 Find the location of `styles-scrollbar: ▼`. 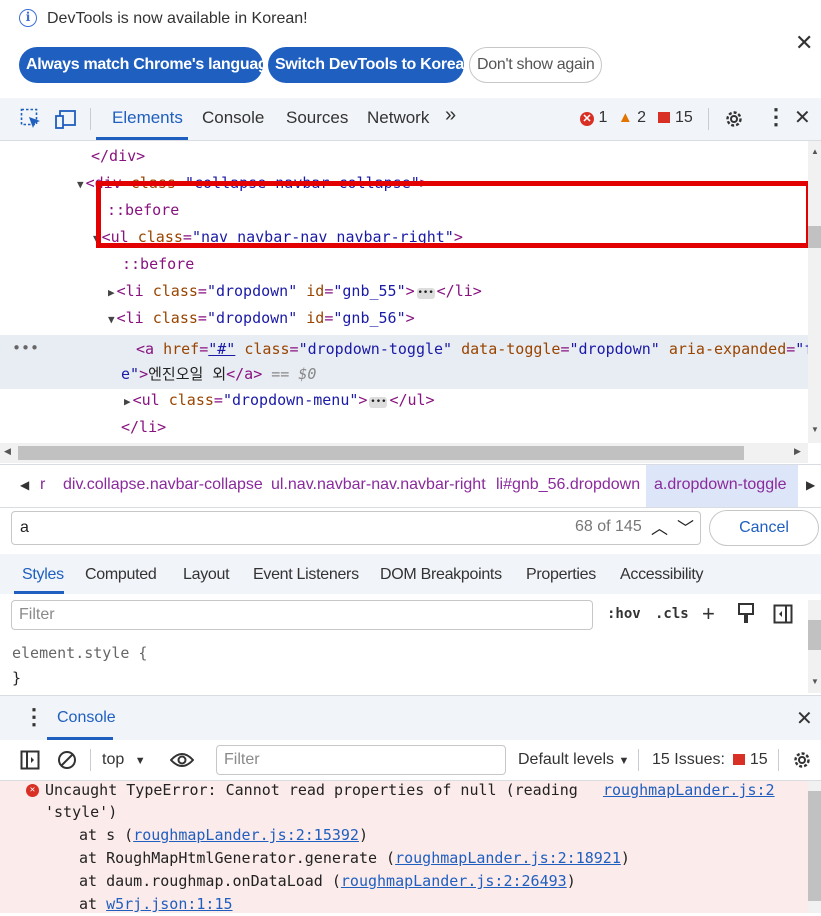

styles-scrollbar: ▼ is located at coordinates (814, 646).